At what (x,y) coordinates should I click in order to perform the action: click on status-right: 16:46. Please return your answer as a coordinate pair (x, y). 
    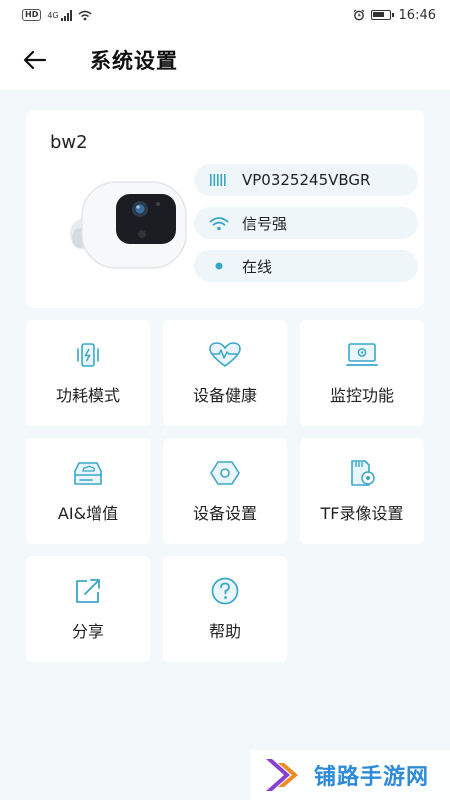
    Looking at the image, I should click on (394, 15).